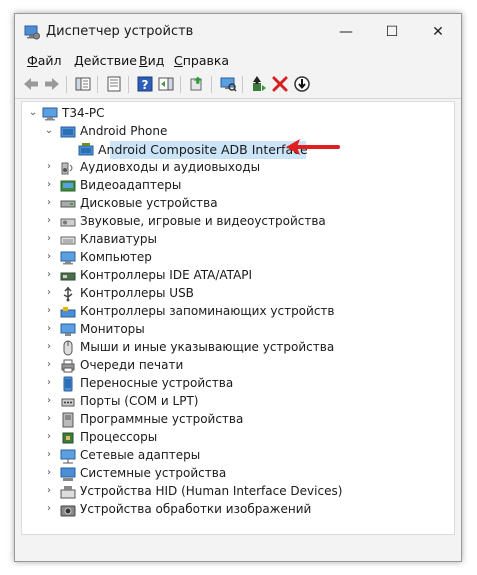  What do you see at coordinates (238, 312) in the screenshot?
I see `tree-category: › Контроллеры запоминающих устройств` at bounding box center [238, 312].